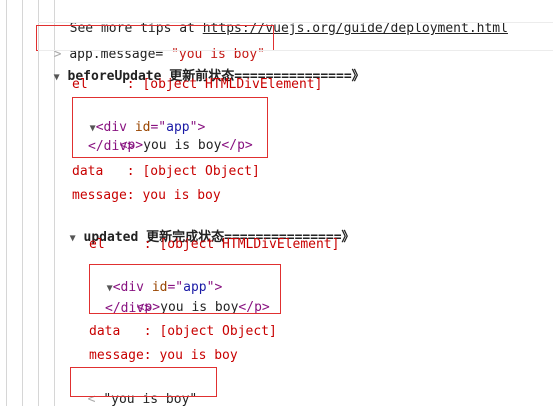  Describe the element at coordinates (170, 127) in the screenshot. I see `highlight-box-before-div` at that location.